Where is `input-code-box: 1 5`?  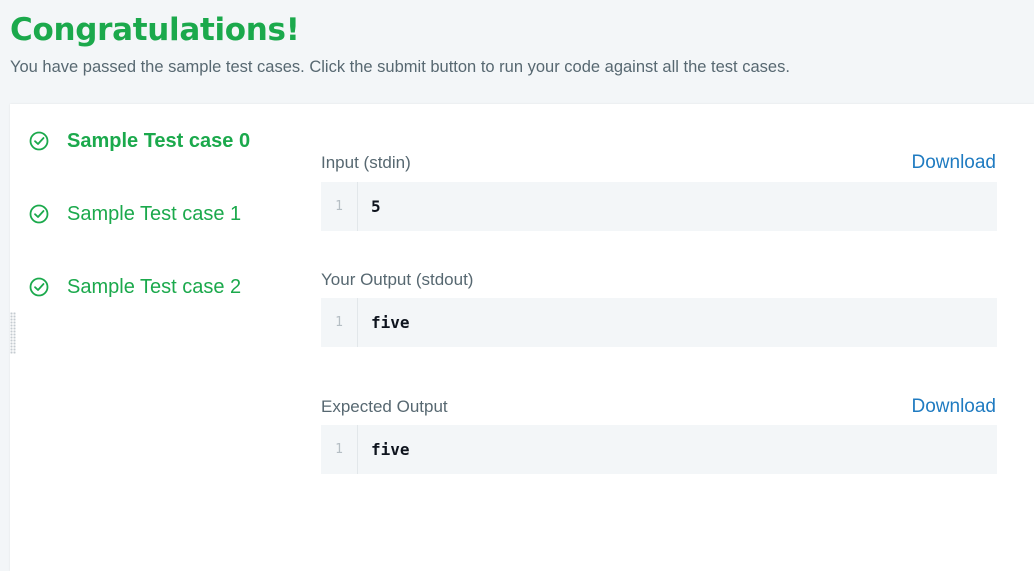 input-code-box: 1 5 is located at coordinates (659, 206).